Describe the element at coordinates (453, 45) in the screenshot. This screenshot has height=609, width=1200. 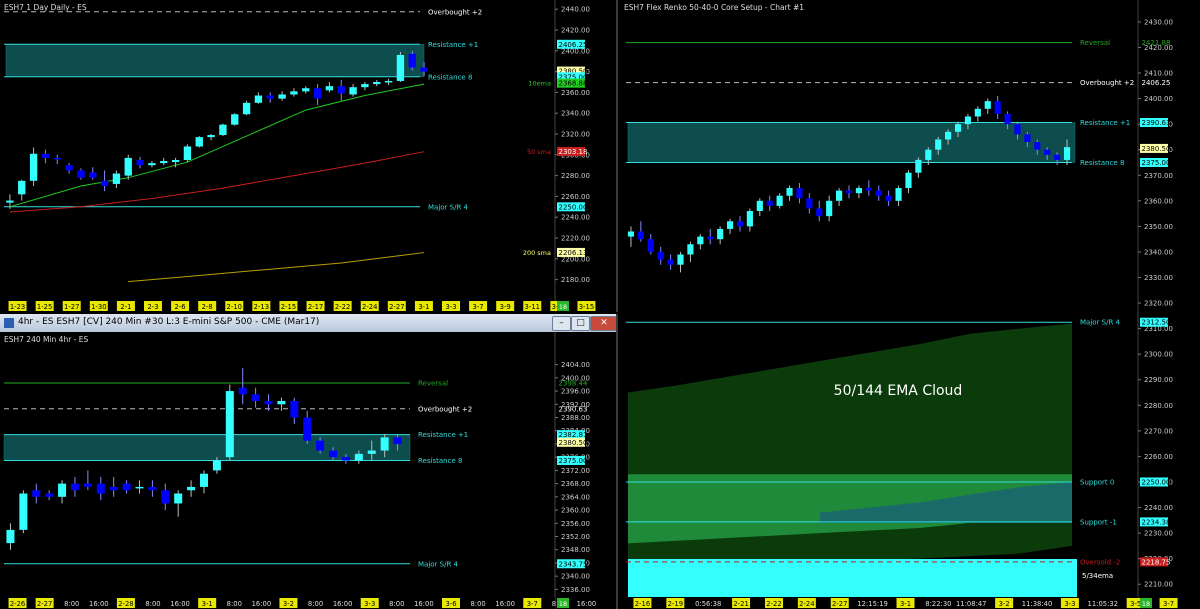
I see `level-label: Resistance +1` at that location.